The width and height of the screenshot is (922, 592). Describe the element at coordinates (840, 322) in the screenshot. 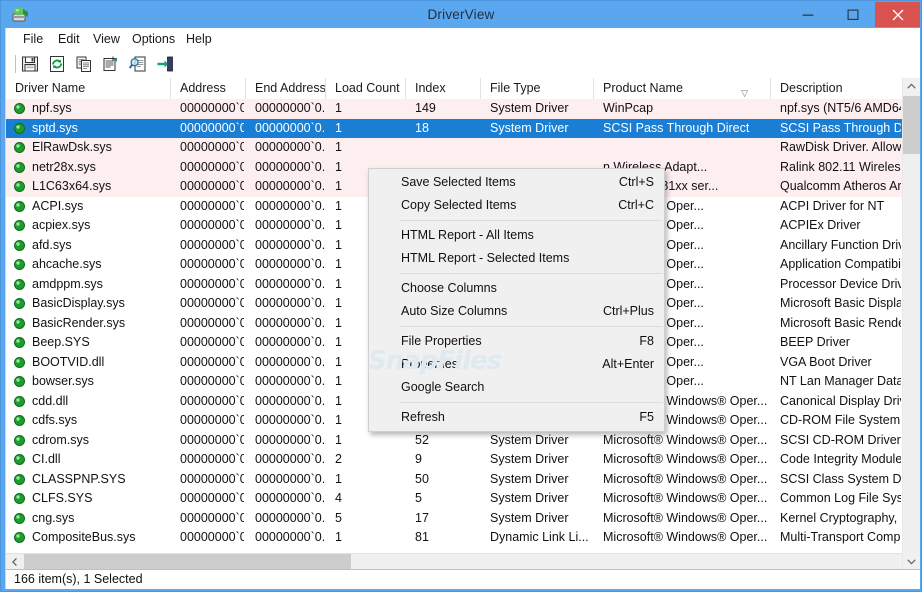

I see `cell-description: Microsoft Basic Render` at that location.